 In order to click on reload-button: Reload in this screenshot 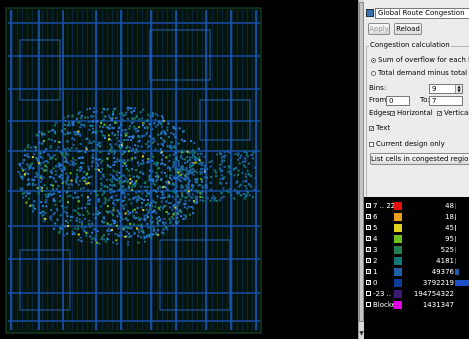, I will do `click(408, 29)`.